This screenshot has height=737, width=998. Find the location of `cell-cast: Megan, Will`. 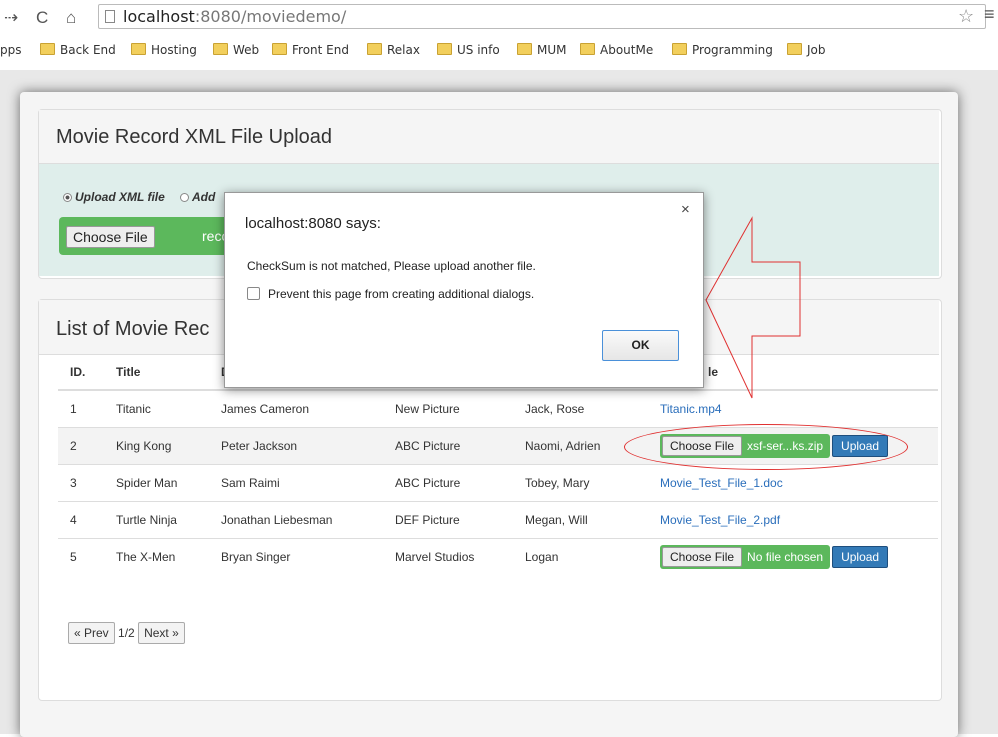

cell-cast: Megan, Will is located at coordinates (580, 520).